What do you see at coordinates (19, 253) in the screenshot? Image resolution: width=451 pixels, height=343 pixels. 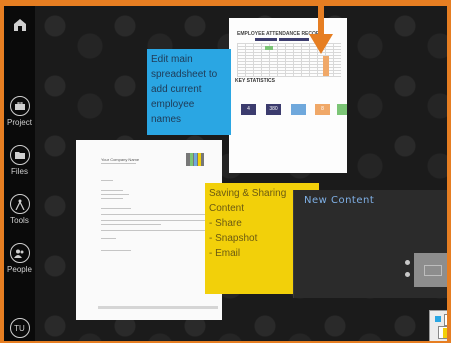 I see `people-icon` at bounding box center [19, 253].